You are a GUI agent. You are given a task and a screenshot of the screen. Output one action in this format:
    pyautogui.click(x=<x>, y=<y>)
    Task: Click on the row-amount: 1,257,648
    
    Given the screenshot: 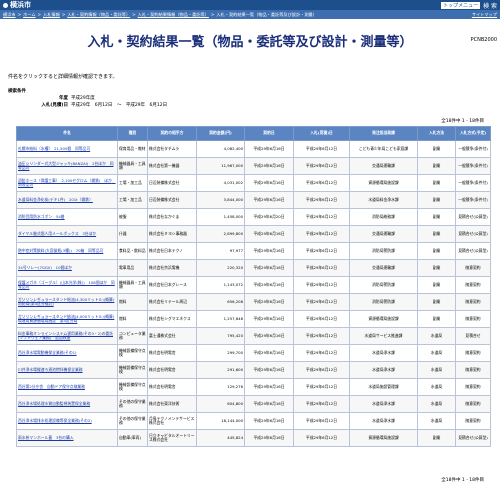 What is the action you would take?
    pyautogui.click(x=220, y=319)
    